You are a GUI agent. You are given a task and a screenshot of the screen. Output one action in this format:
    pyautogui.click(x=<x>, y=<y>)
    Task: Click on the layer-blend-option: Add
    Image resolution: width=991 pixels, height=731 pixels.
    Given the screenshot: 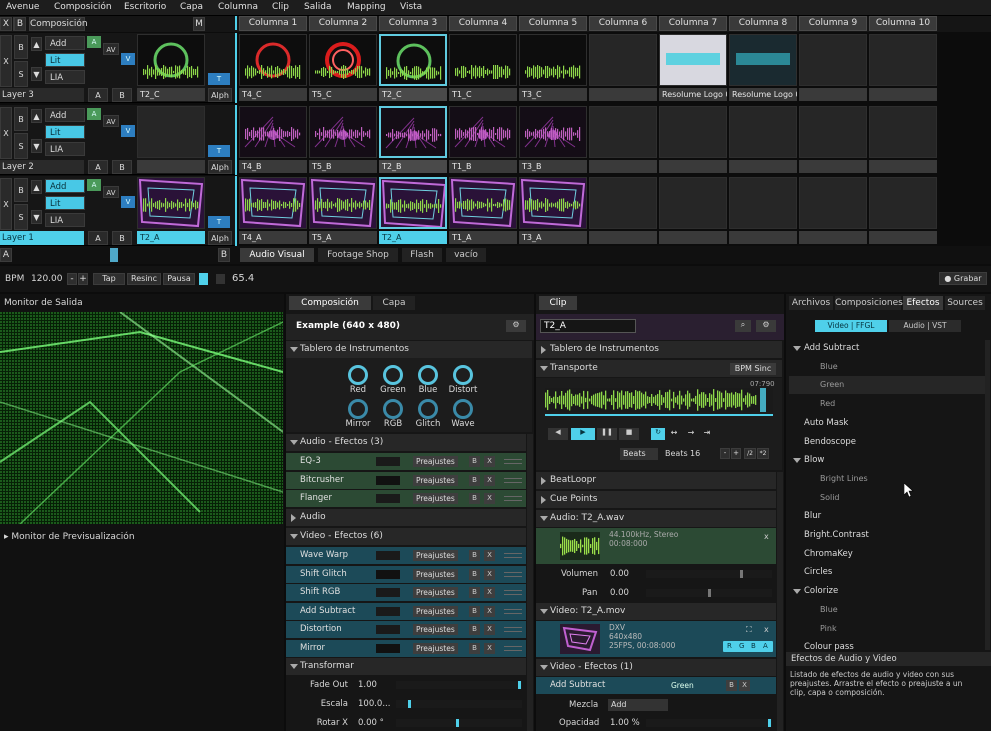 What is the action you would take?
    pyautogui.click(x=65, y=43)
    